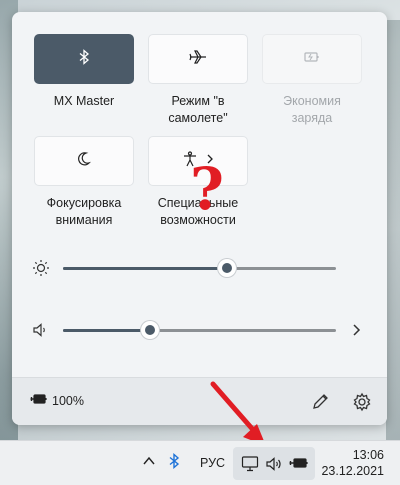  I want to click on network-icon, so click(250, 466).